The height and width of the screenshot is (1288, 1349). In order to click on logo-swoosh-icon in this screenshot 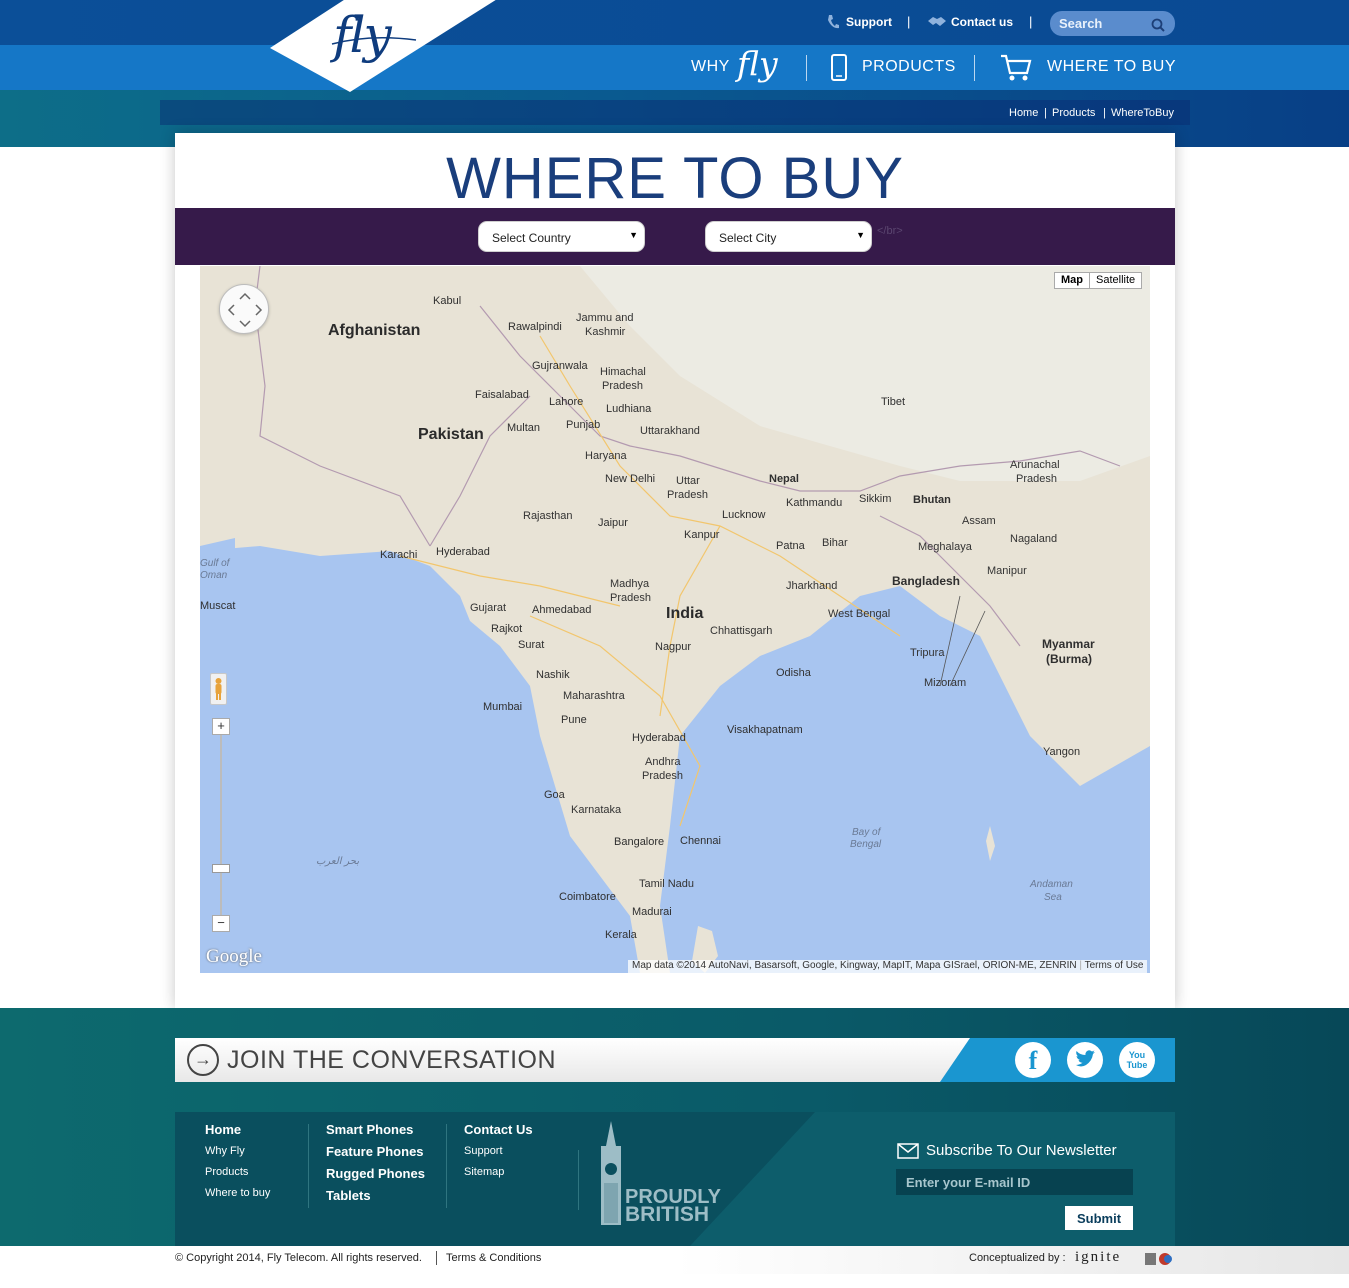, I will do `click(374, 41)`.